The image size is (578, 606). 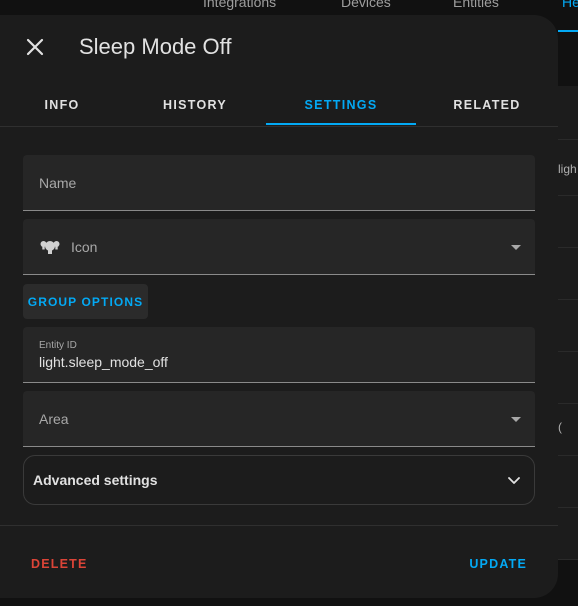 What do you see at coordinates (289, 7) in the screenshot?
I see `background-tabs: Integrations Devices Entities He` at bounding box center [289, 7].